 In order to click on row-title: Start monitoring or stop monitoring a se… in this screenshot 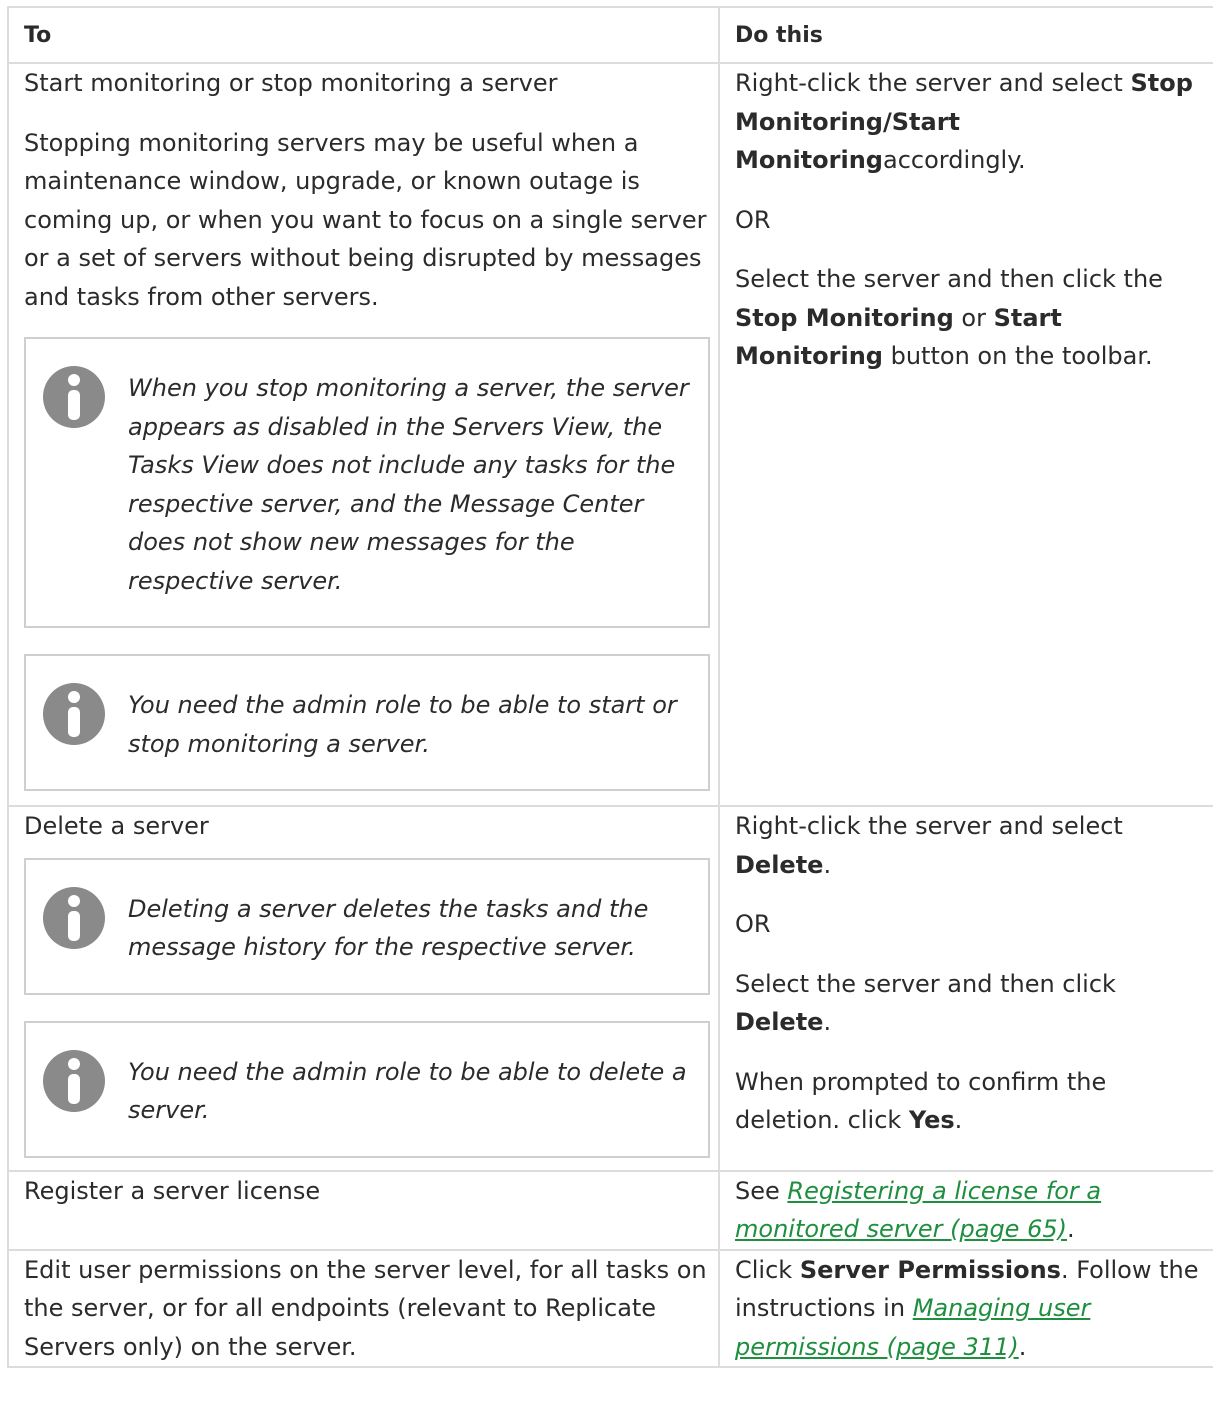, I will do `click(291, 83)`.